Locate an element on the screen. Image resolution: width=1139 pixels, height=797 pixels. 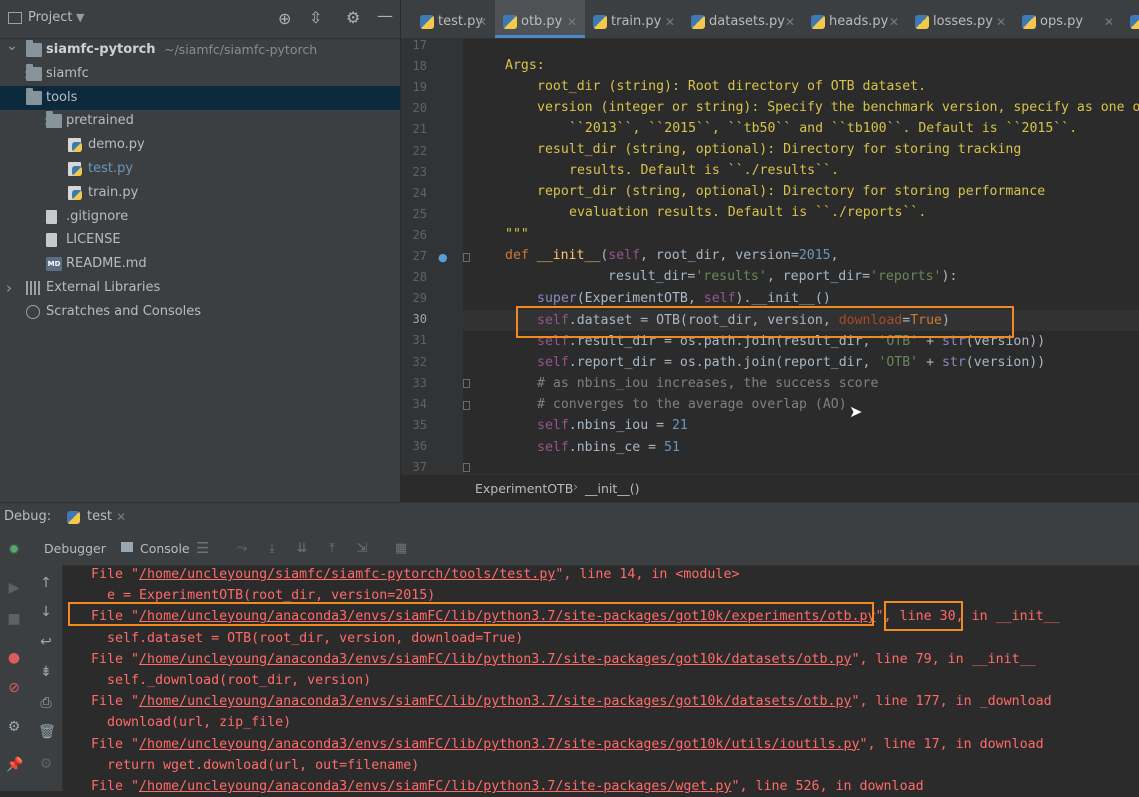
project-title: Project is located at coordinates (50, 17).